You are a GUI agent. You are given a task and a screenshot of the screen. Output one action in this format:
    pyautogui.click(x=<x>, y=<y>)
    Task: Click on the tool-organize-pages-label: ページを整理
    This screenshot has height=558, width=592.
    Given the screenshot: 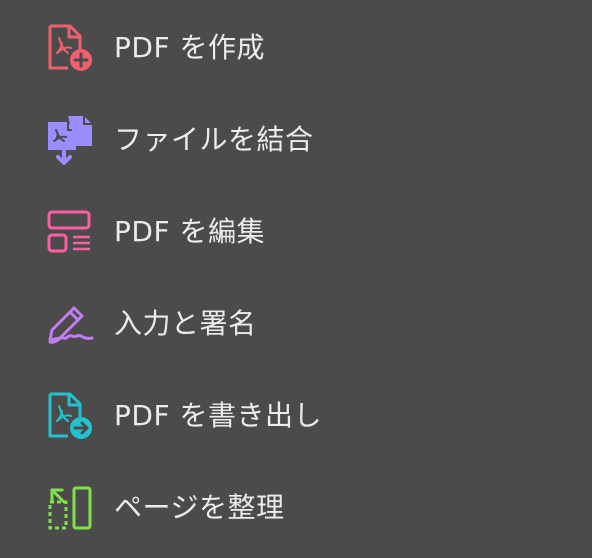 What is the action you would take?
    pyautogui.click(x=199, y=507)
    